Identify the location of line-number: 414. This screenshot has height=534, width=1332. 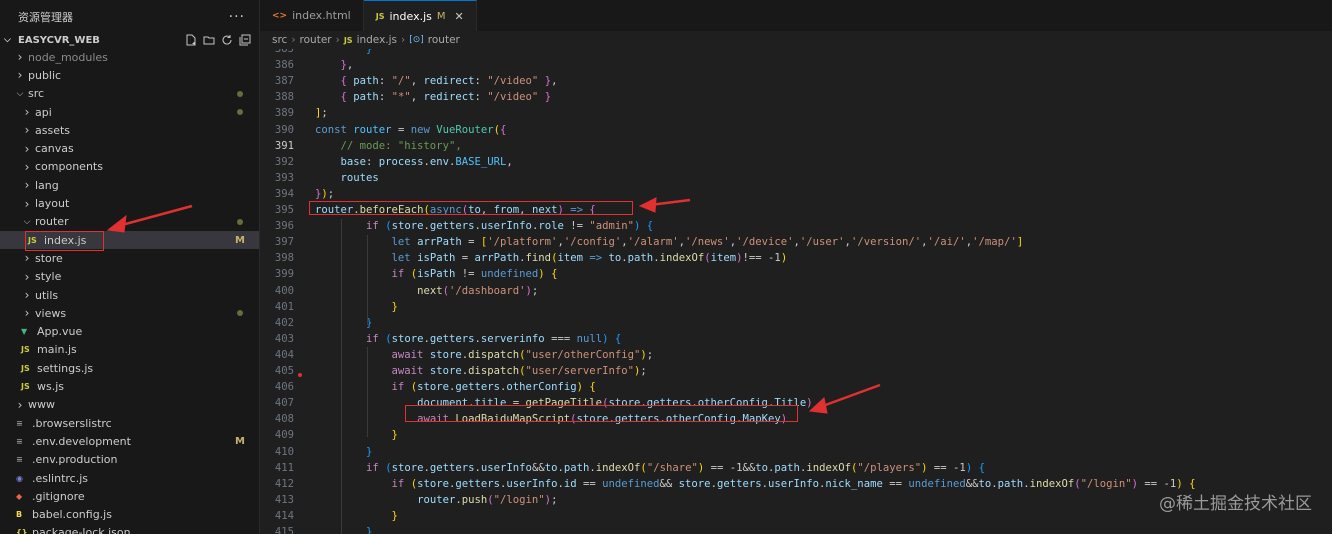
(284, 515).